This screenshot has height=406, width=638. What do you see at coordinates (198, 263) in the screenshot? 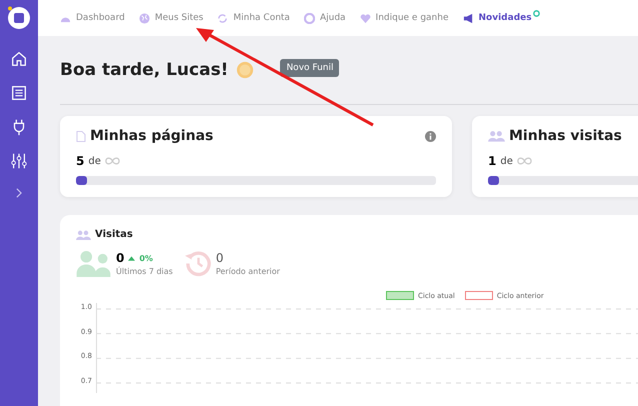
I see `history-icon` at bounding box center [198, 263].